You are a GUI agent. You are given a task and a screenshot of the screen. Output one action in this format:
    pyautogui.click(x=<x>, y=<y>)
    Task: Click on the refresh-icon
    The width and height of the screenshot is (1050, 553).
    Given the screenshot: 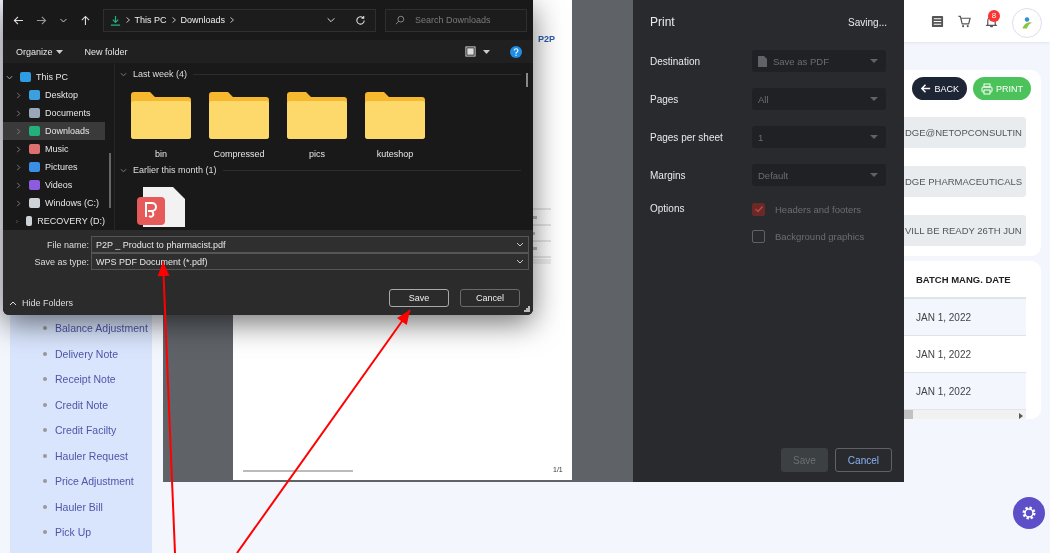 What is the action you would take?
    pyautogui.click(x=360, y=20)
    